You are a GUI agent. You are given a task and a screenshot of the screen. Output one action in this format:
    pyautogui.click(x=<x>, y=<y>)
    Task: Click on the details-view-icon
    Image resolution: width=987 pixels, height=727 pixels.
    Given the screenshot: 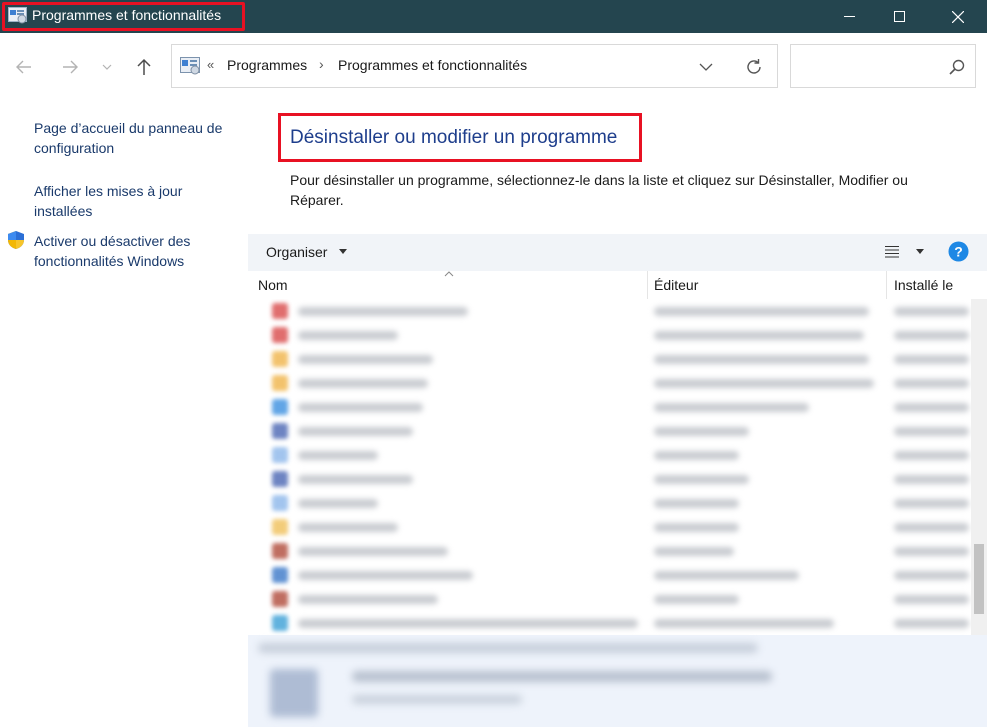 What is the action you would take?
    pyautogui.click(x=892, y=252)
    